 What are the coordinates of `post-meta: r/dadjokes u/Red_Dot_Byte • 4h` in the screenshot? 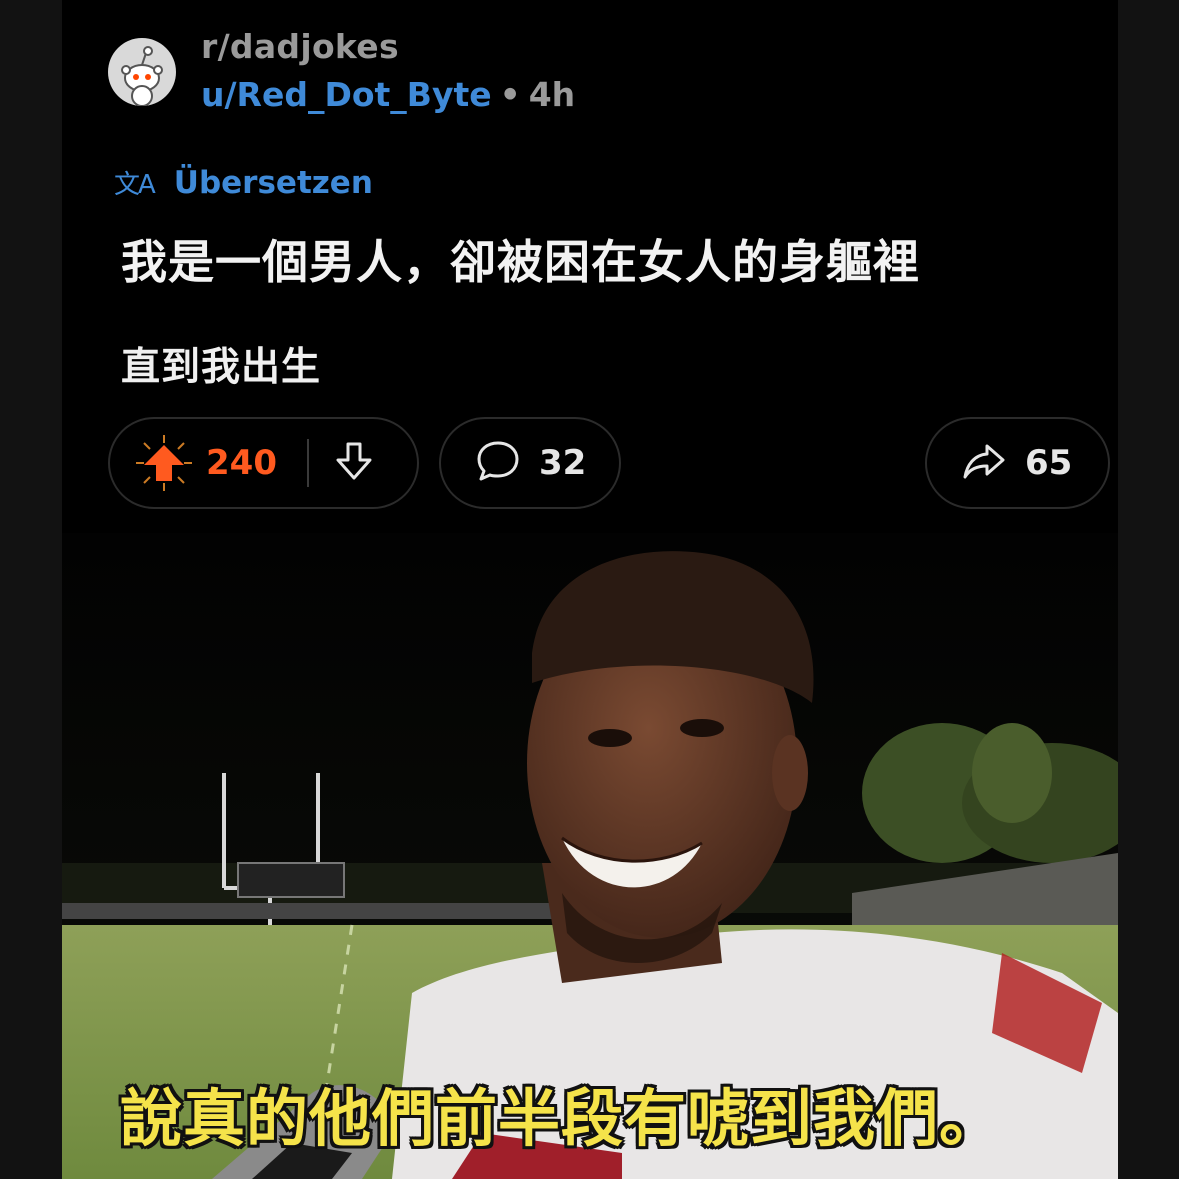 It's located at (388, 71).